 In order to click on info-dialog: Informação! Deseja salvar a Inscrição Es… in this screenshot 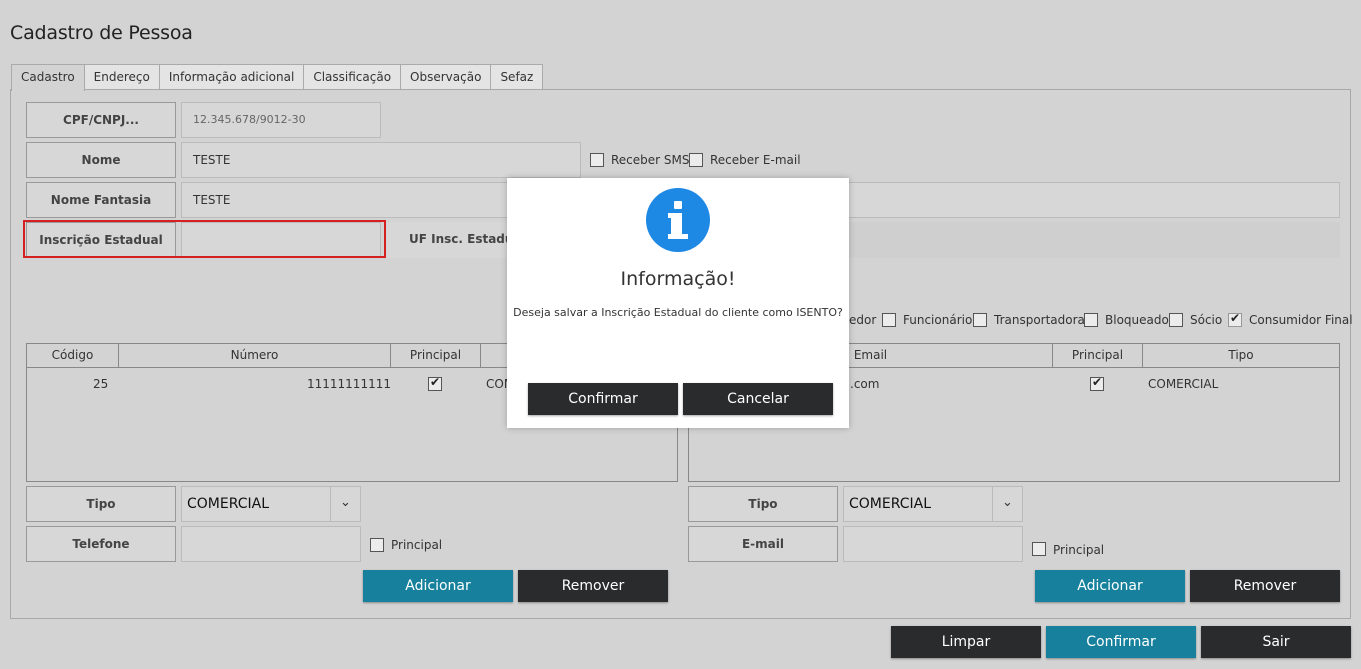, I will do `click(678, 303)`.